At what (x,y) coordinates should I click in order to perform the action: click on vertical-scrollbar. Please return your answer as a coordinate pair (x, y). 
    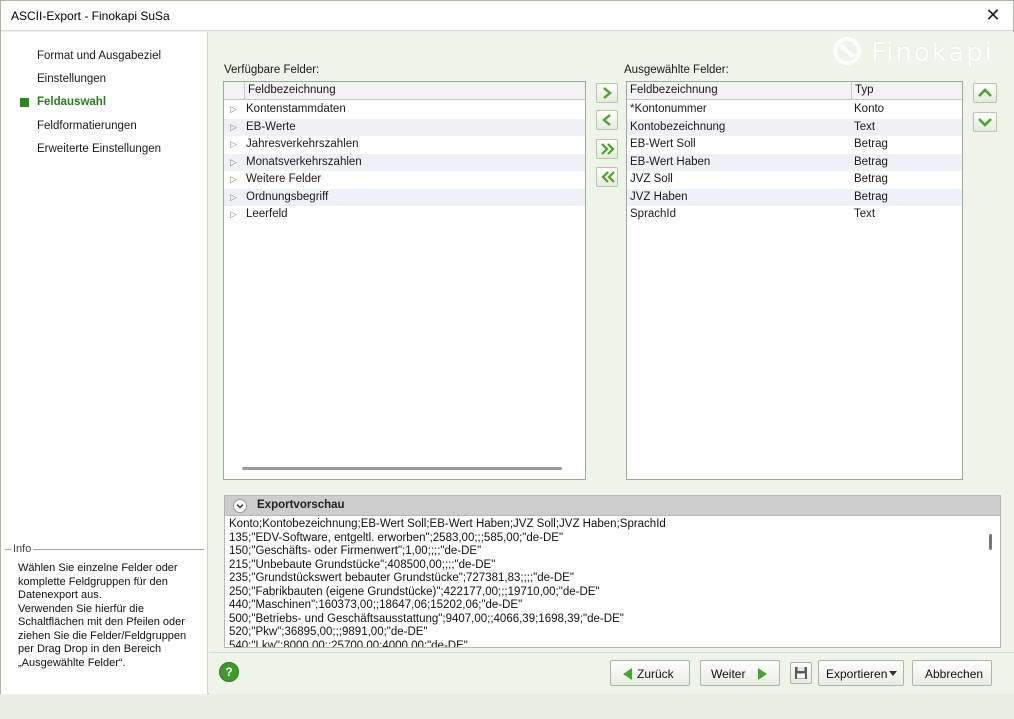
    Looking at the image, I should click on (990, 542).